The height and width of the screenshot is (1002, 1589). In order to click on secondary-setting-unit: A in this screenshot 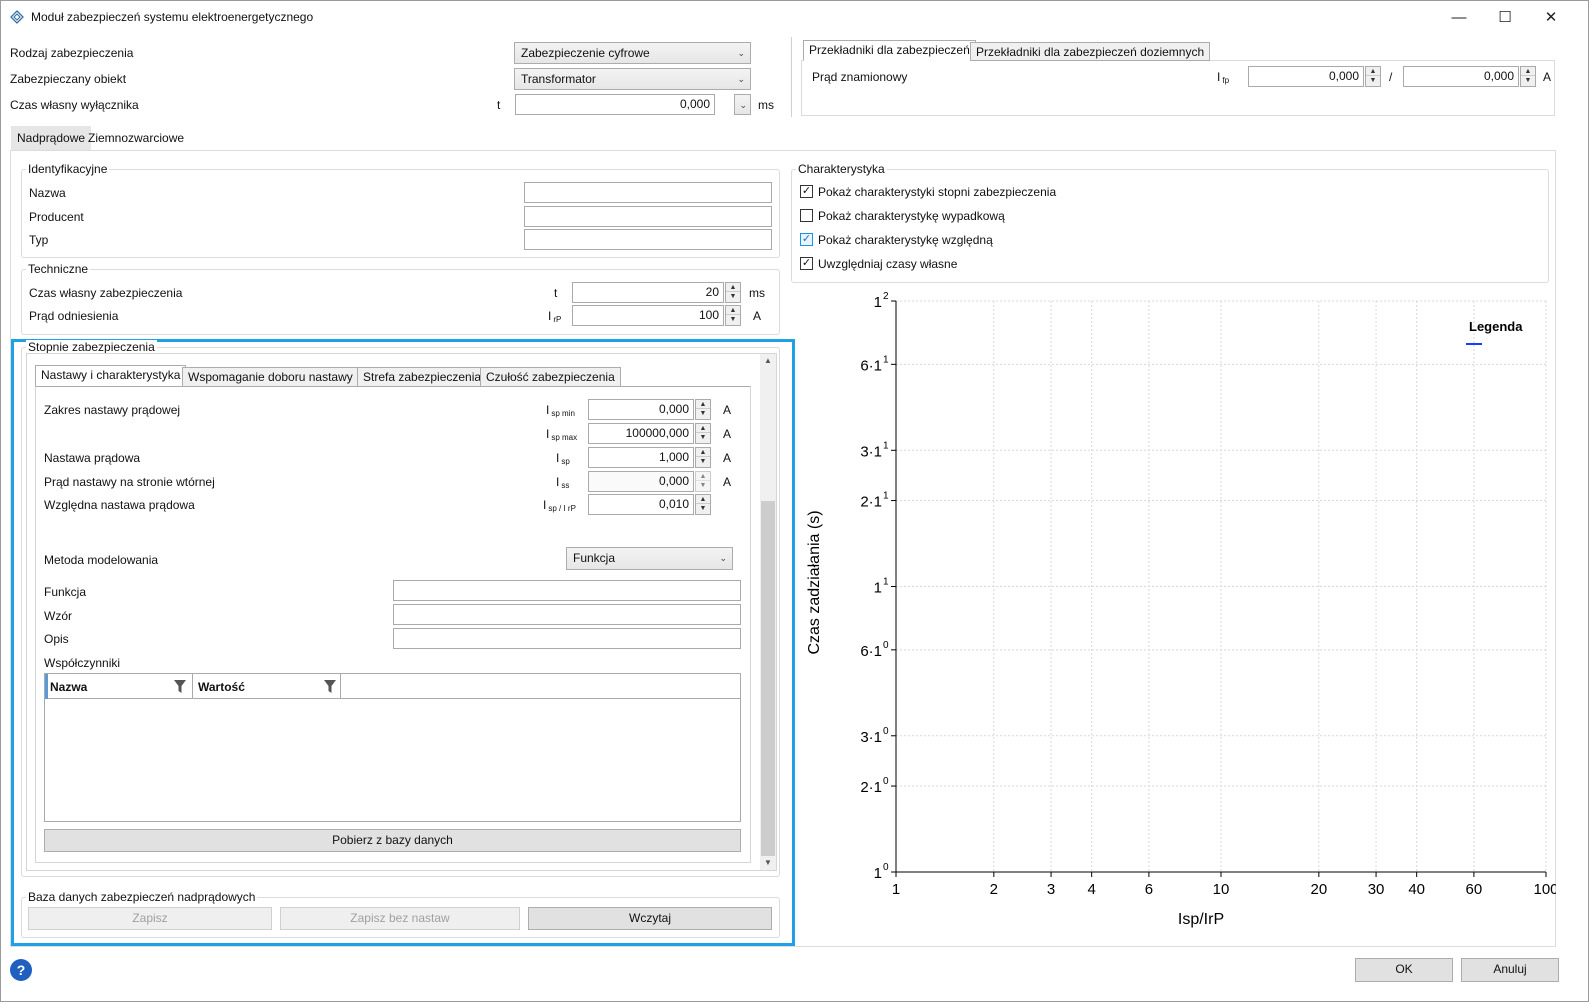, I will do `click(727, 482)`.